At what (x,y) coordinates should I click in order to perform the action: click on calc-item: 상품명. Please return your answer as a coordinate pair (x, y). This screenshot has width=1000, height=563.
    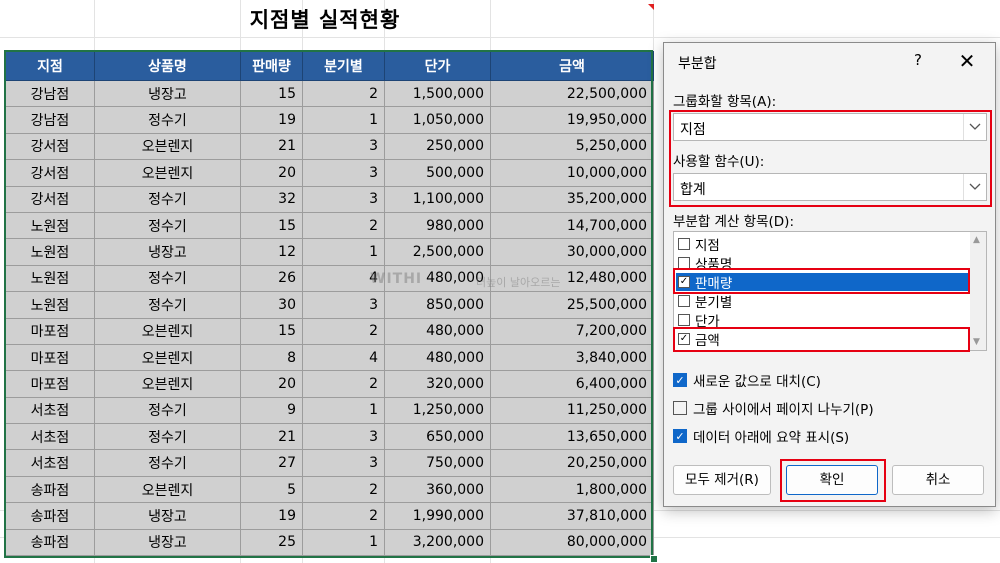
    Looking at the image, I should click on (822, 263).